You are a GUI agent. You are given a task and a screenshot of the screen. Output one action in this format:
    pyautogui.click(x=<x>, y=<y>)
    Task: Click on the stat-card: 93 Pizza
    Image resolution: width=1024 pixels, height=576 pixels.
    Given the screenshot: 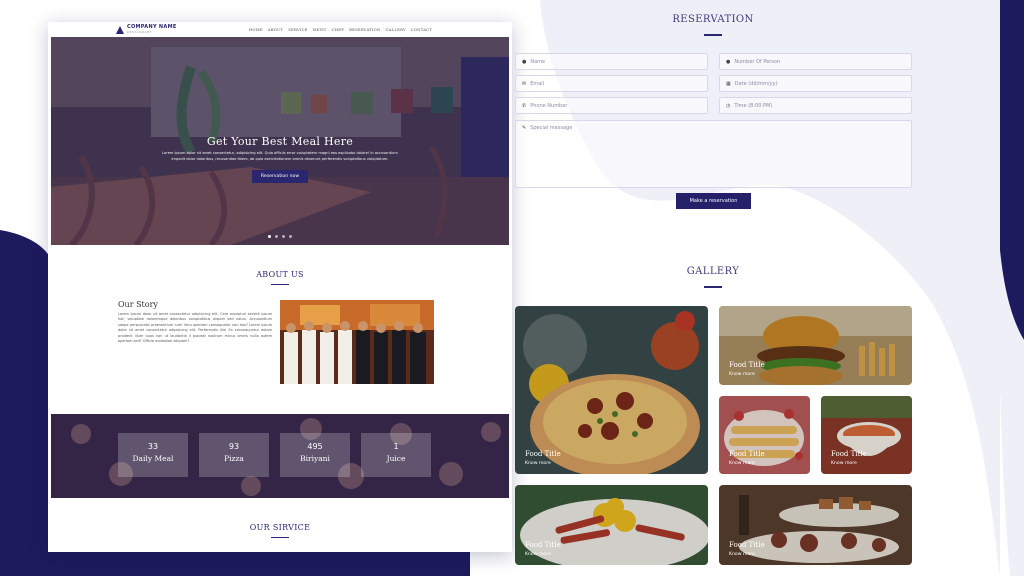 What is the action you would take?
    pyautogui.click(x=234, y=455)
    